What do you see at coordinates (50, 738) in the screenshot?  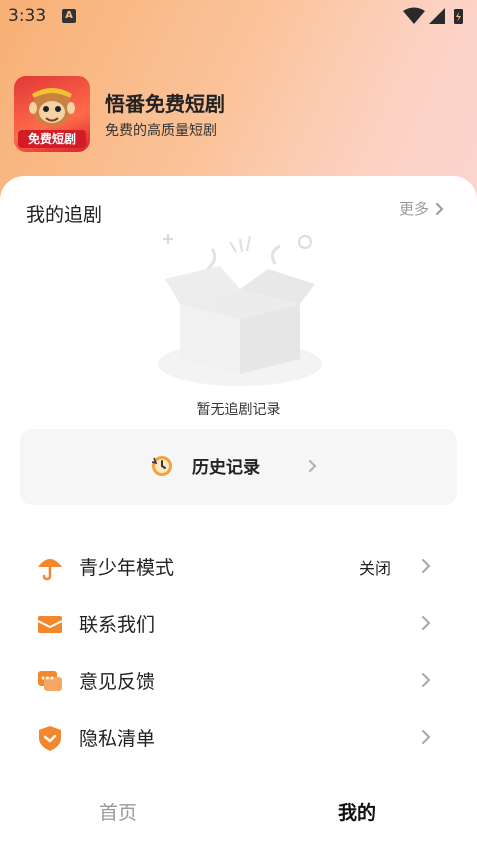 I see `shield-icon` at bounding box center [50, 738].